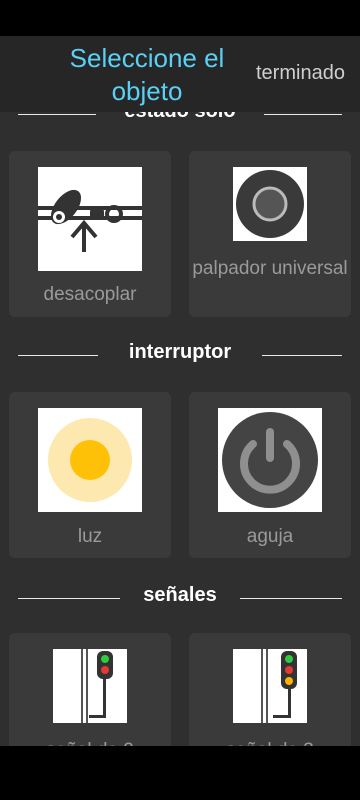 Image resolution: width=360 pixels, height=800 pixels. What do you see at coordinates (90, 686) in the screenshot?
I see `signal-2-aspect-icon` at bounding box center [90, 686].